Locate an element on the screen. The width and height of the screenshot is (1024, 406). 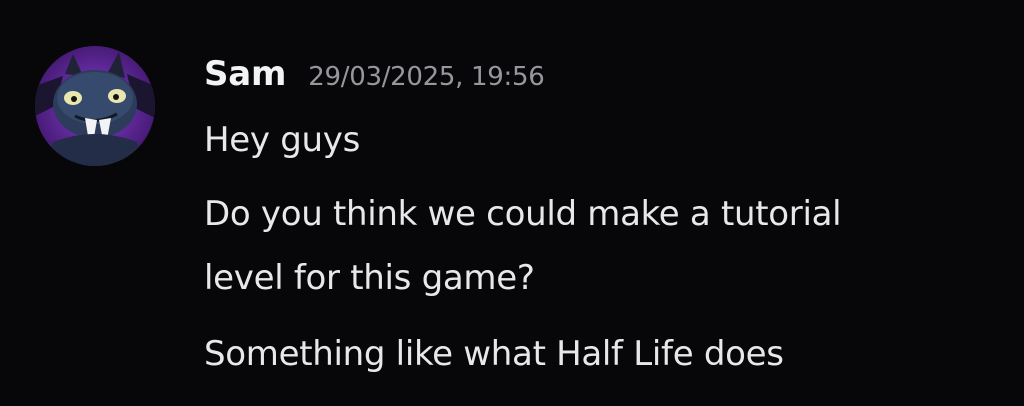
message-header: Sam 29/03/2025, 19:56 is located at coordinates (374, 75).